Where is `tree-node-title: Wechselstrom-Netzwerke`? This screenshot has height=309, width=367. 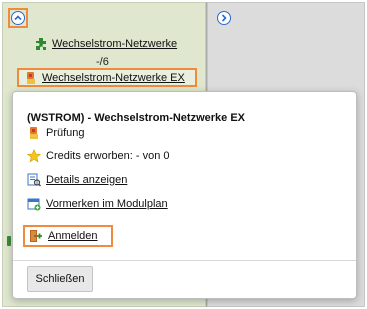 tree-node-title: Wechselstrom-Netzwerke is located at coordinates (114, 44).